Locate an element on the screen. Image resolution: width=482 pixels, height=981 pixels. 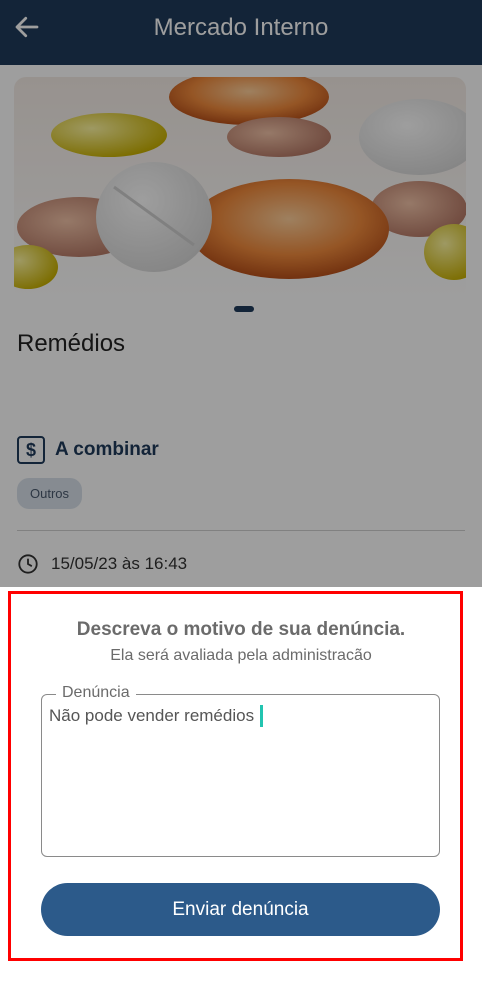
sheet-subtitle: Ela será avaliada pela administracão is located at coordinates (241, 655).